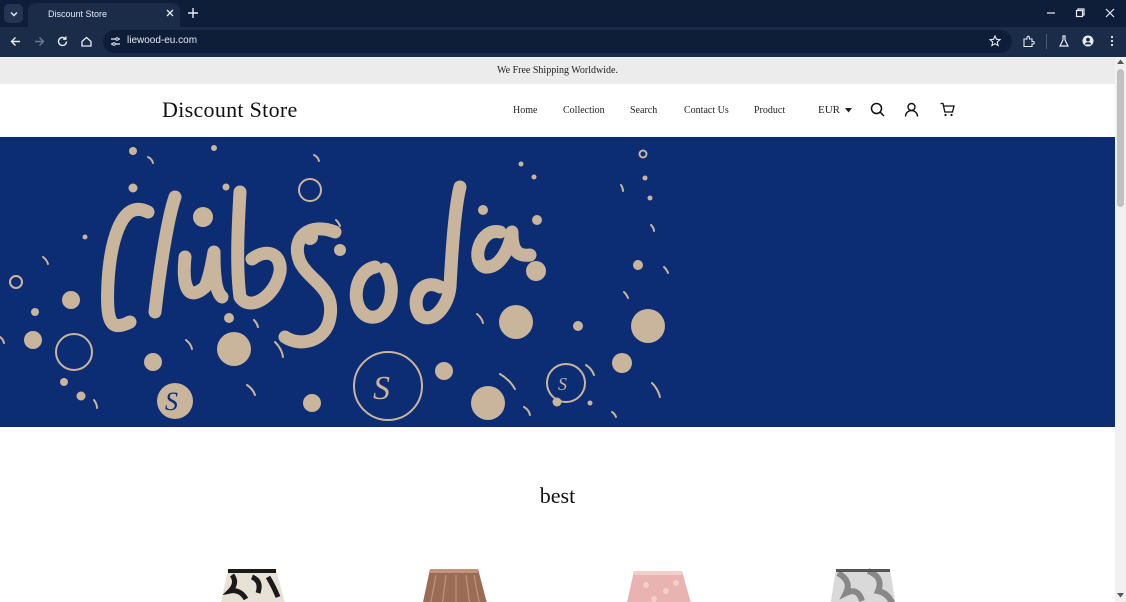  I want to click on star-icon, so click(995, 41).